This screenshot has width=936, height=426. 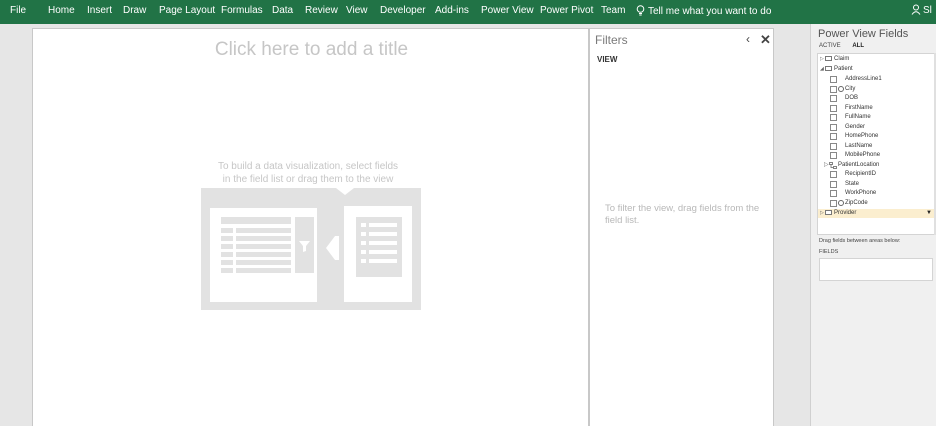 What do you see at coordinates (921, 10) in the screenshot?
I see `user-account: Sl` at bounding box center [921, 10].